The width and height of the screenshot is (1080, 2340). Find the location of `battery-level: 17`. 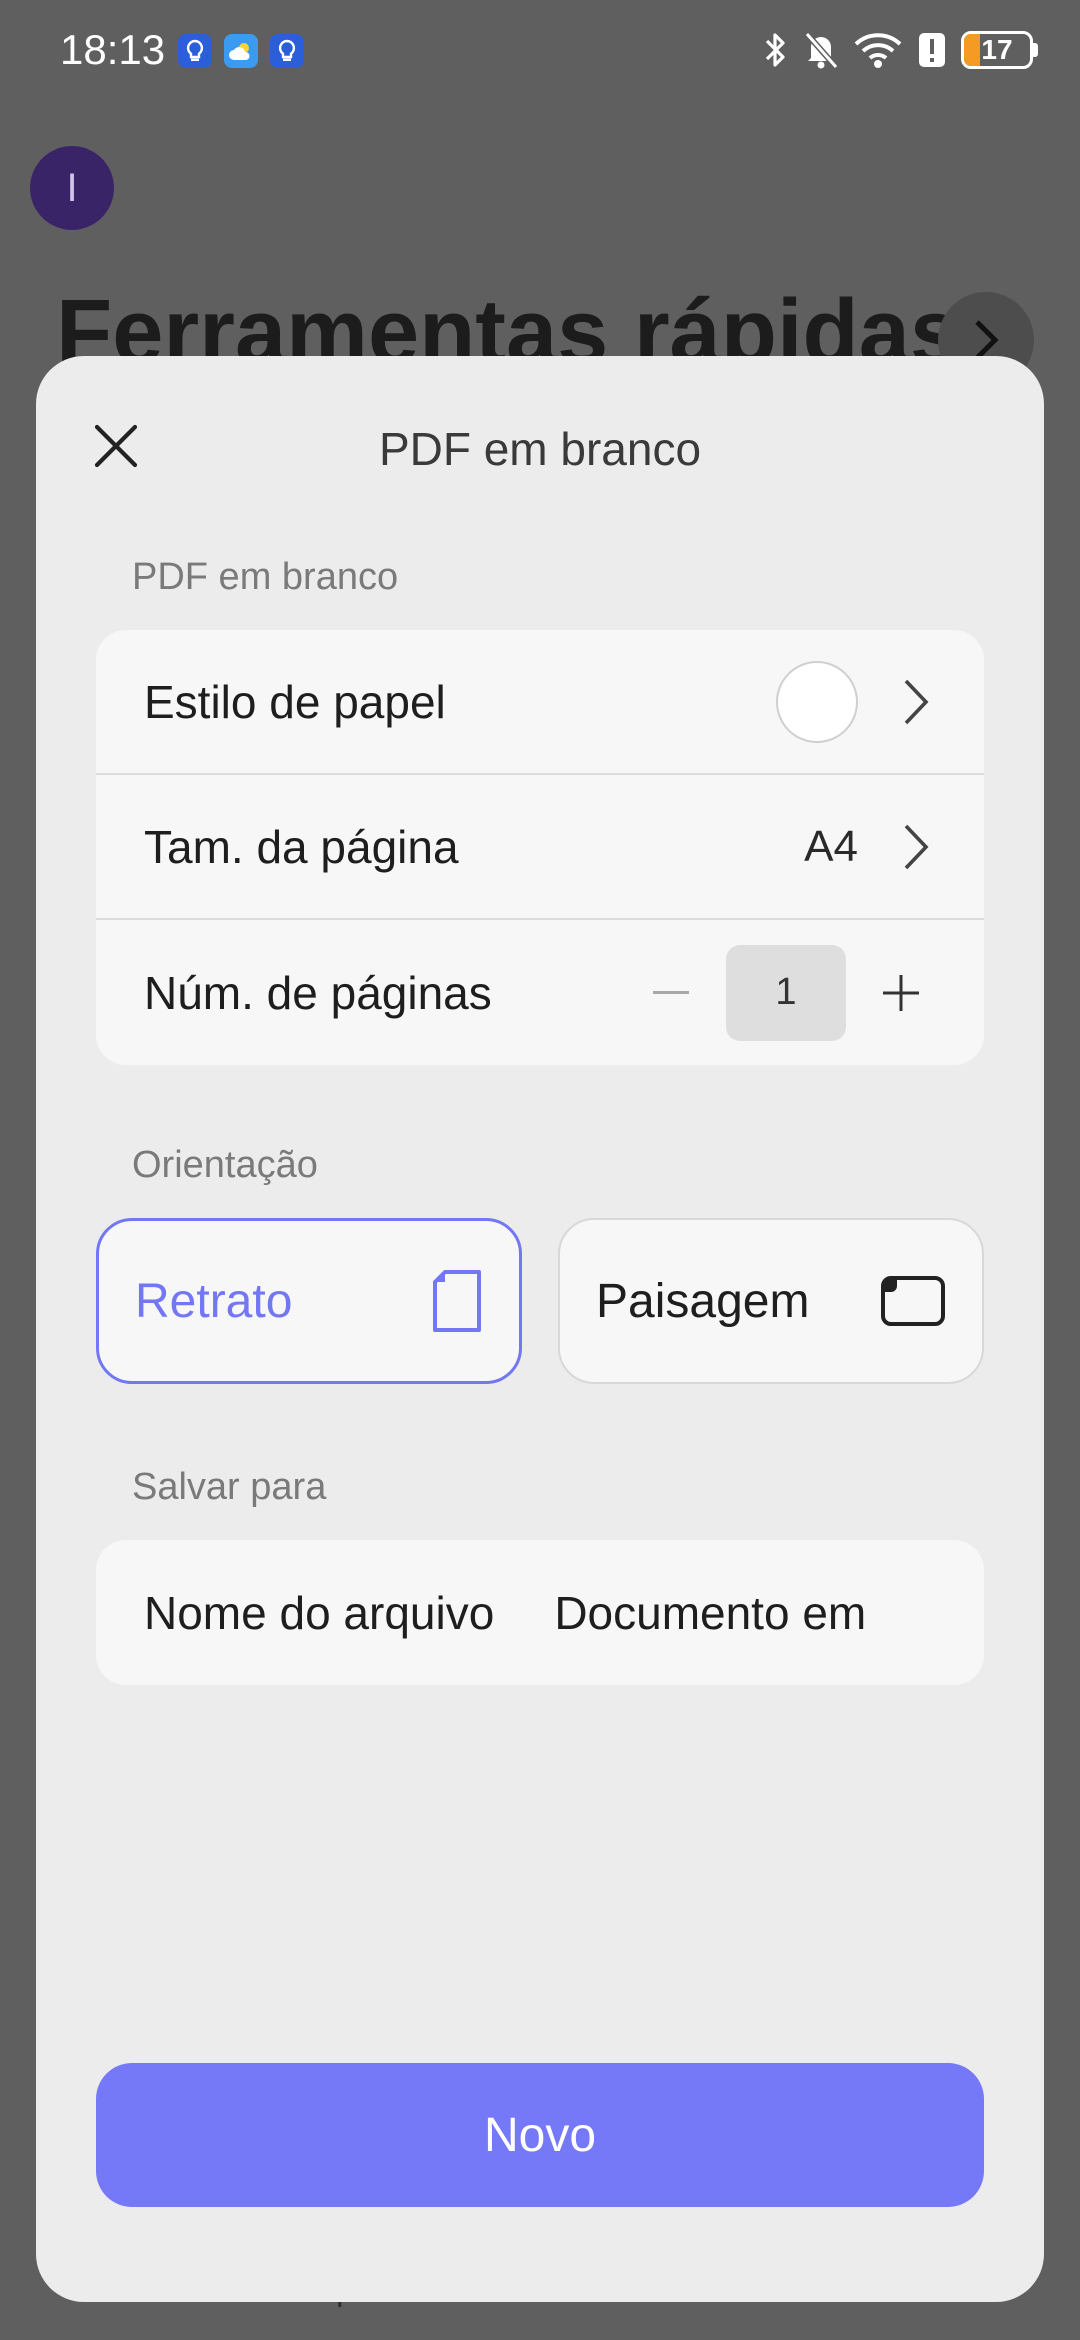

battery-level: 17 is located at coordinates (997, 49).